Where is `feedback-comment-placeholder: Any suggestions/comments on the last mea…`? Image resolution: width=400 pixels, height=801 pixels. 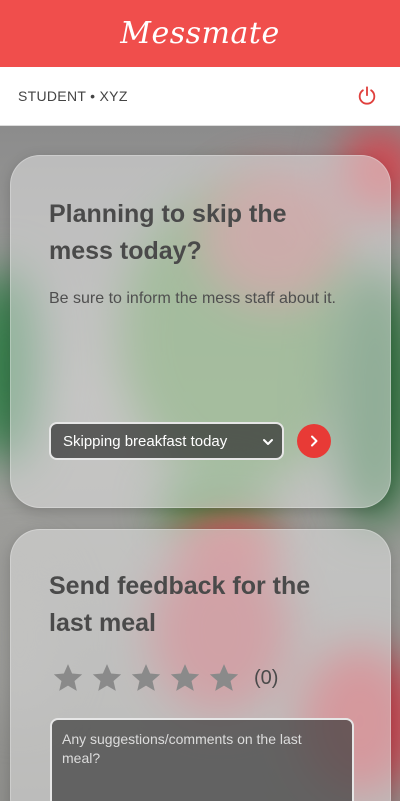
feedback-comment-placeholder: Any suggestions/comments on the last mea… is located at coordinates (182, 748).